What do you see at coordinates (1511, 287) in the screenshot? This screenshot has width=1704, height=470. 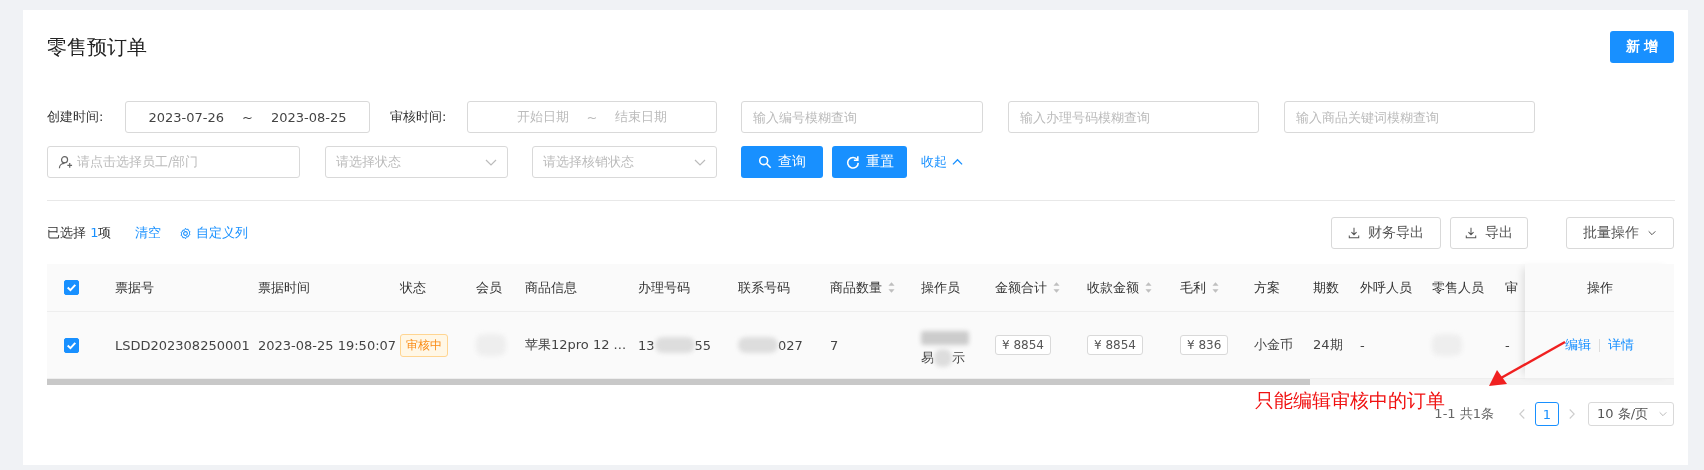 I see `column-header: 审` at bounding box center [1511, 287].